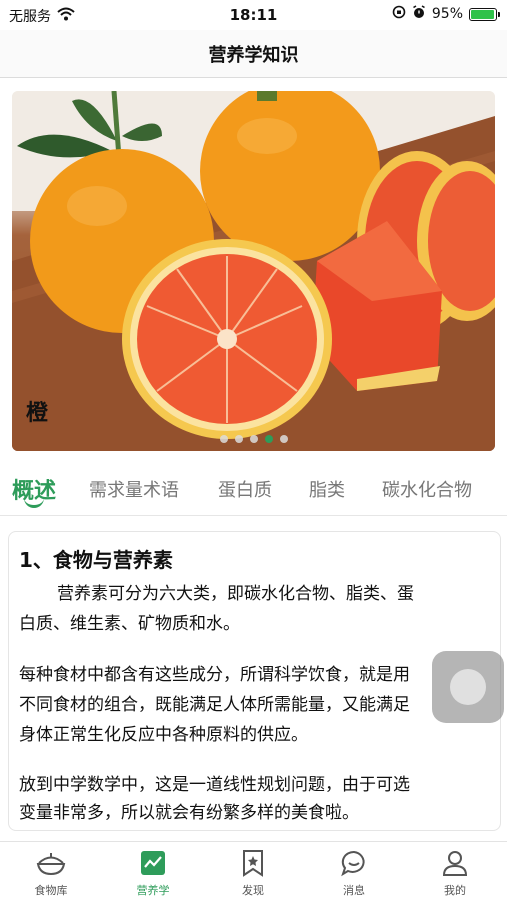 The image size is (507, 900). Describe the element at coordinates (419, 14) in the screenshot. I see `alarm-icon` at that location.